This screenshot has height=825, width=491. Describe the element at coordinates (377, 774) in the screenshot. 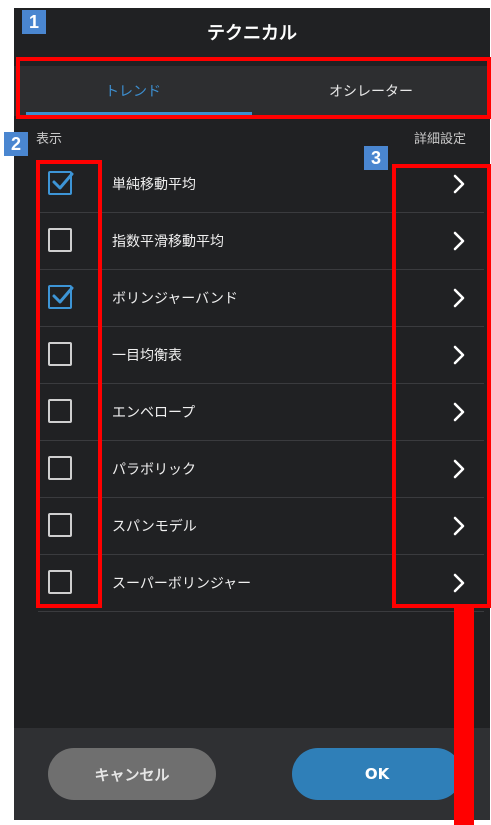

I see `ok-button: OK` at that location.